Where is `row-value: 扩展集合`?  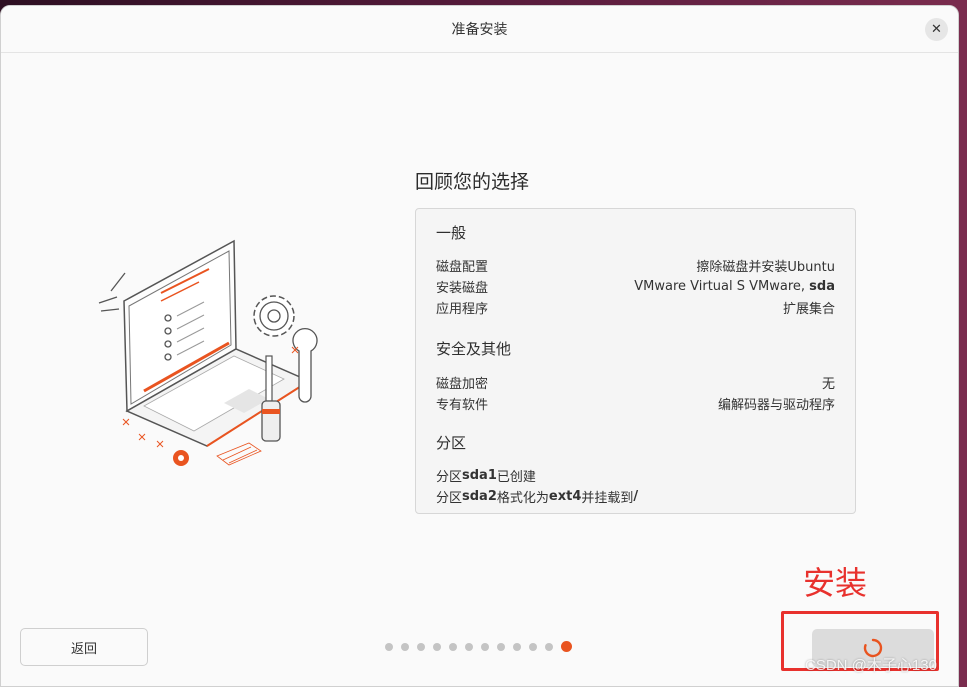 row-value: 扩展集合 is located at coordinates (808, 309).